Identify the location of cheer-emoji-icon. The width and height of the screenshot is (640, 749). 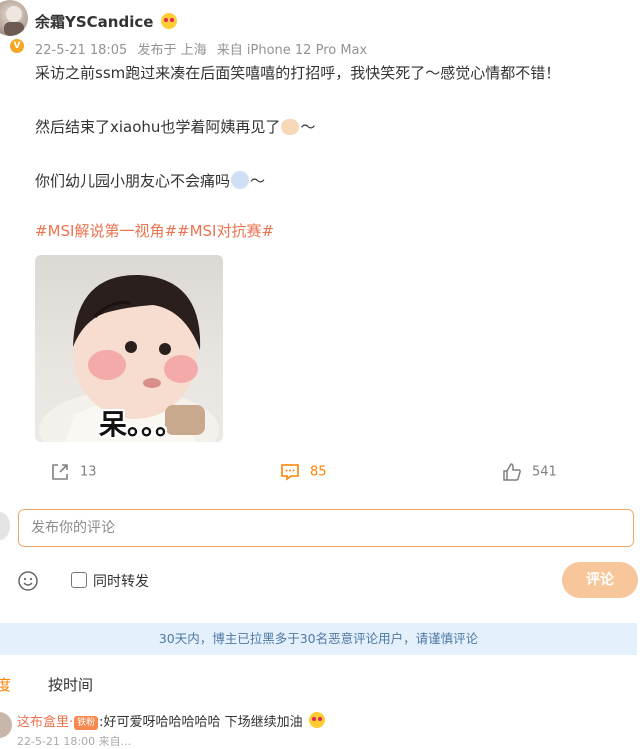
(316, 720).